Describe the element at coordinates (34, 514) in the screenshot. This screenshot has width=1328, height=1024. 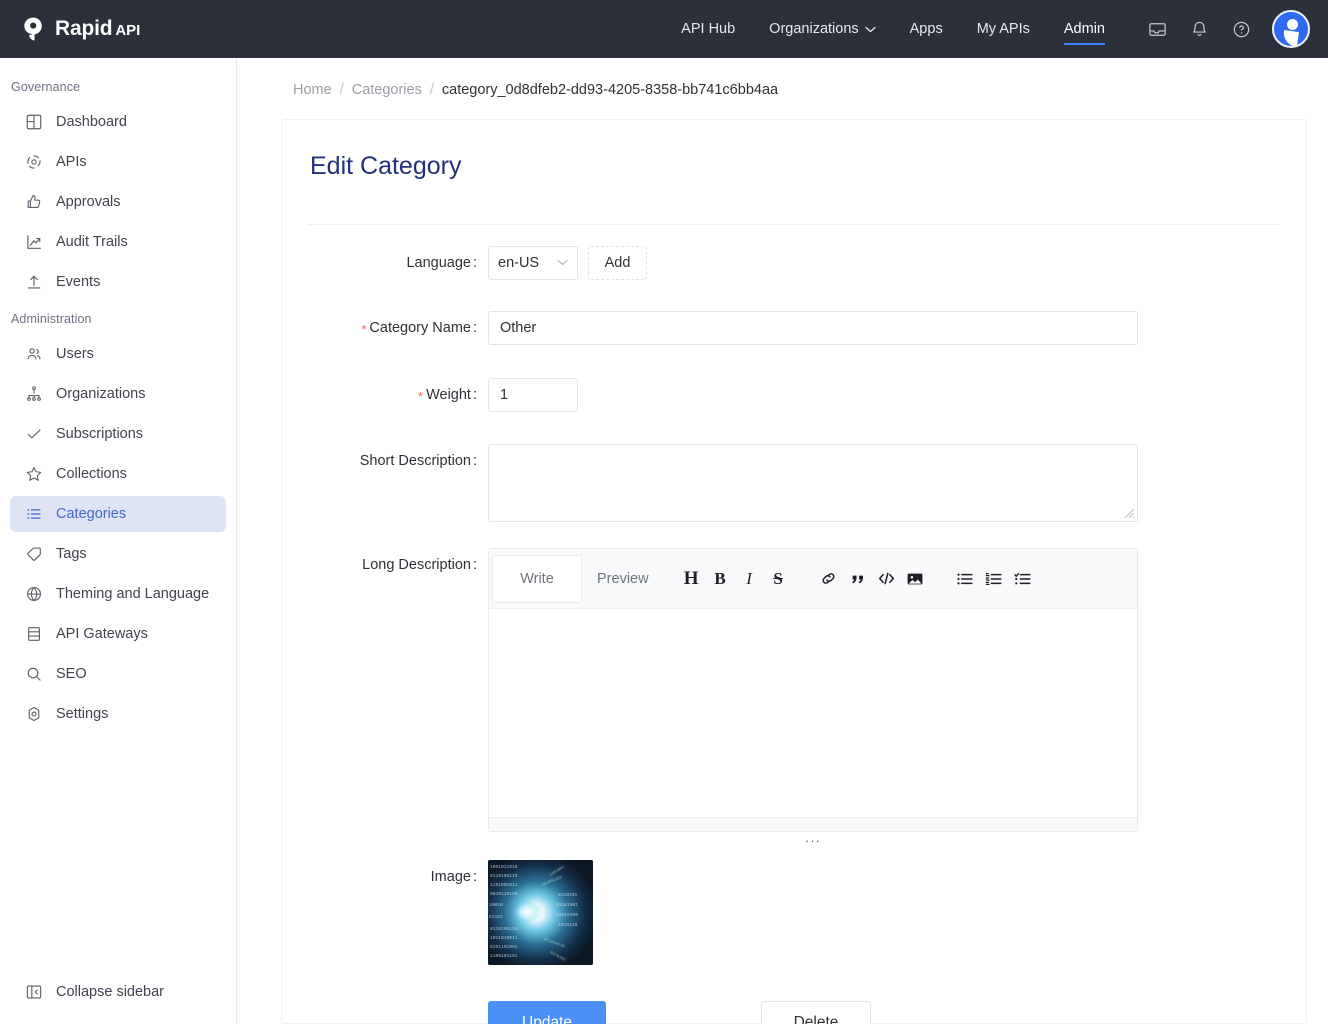
I see `list-icon` at that location.